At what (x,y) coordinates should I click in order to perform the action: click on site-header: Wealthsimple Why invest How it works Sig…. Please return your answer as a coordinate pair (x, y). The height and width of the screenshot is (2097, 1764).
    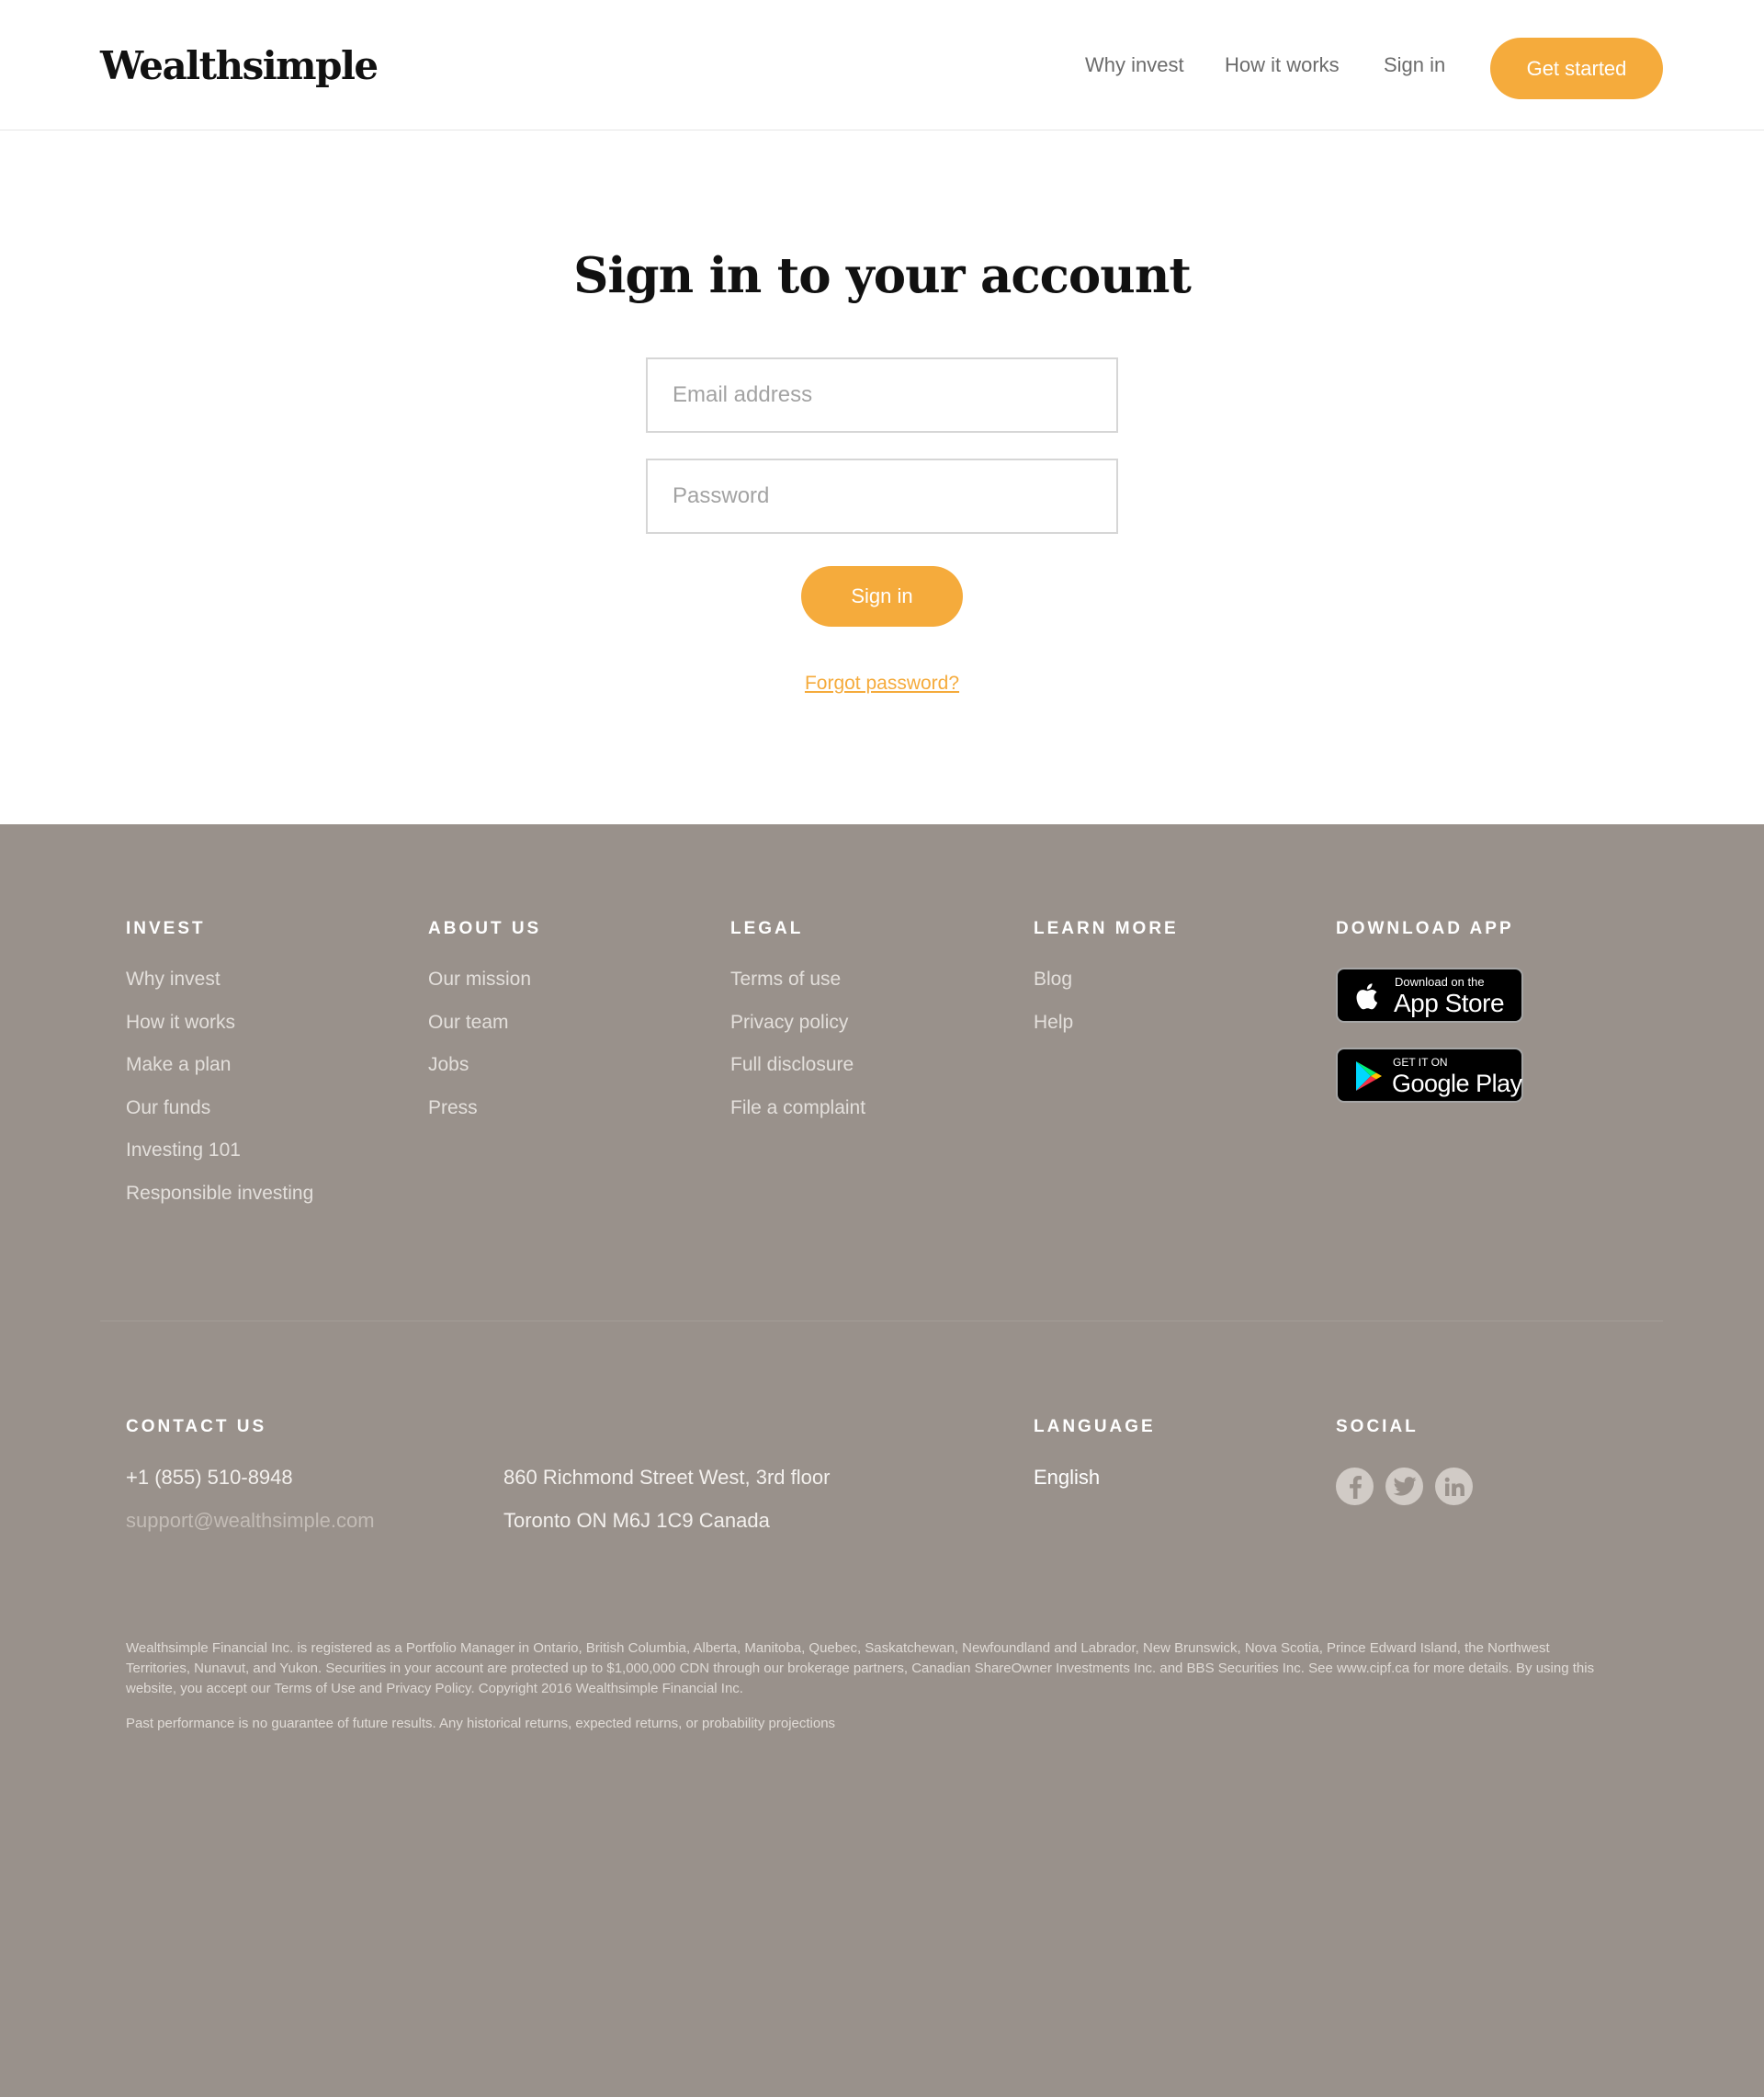
    Looking at the image, I should click on (882, 65).